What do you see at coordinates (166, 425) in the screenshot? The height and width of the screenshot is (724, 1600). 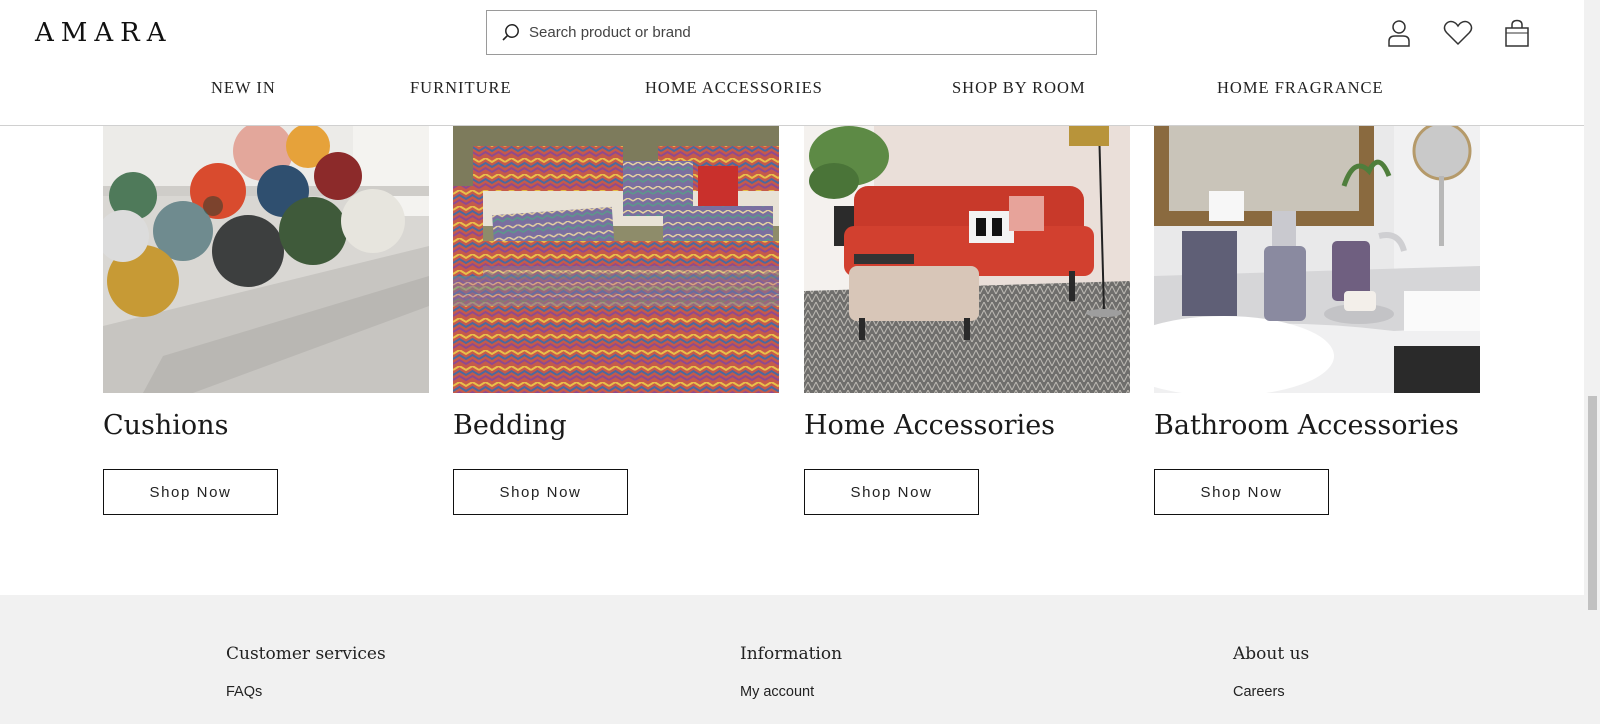 I see `category-title: Cushions` at bounding box center [166, 425].